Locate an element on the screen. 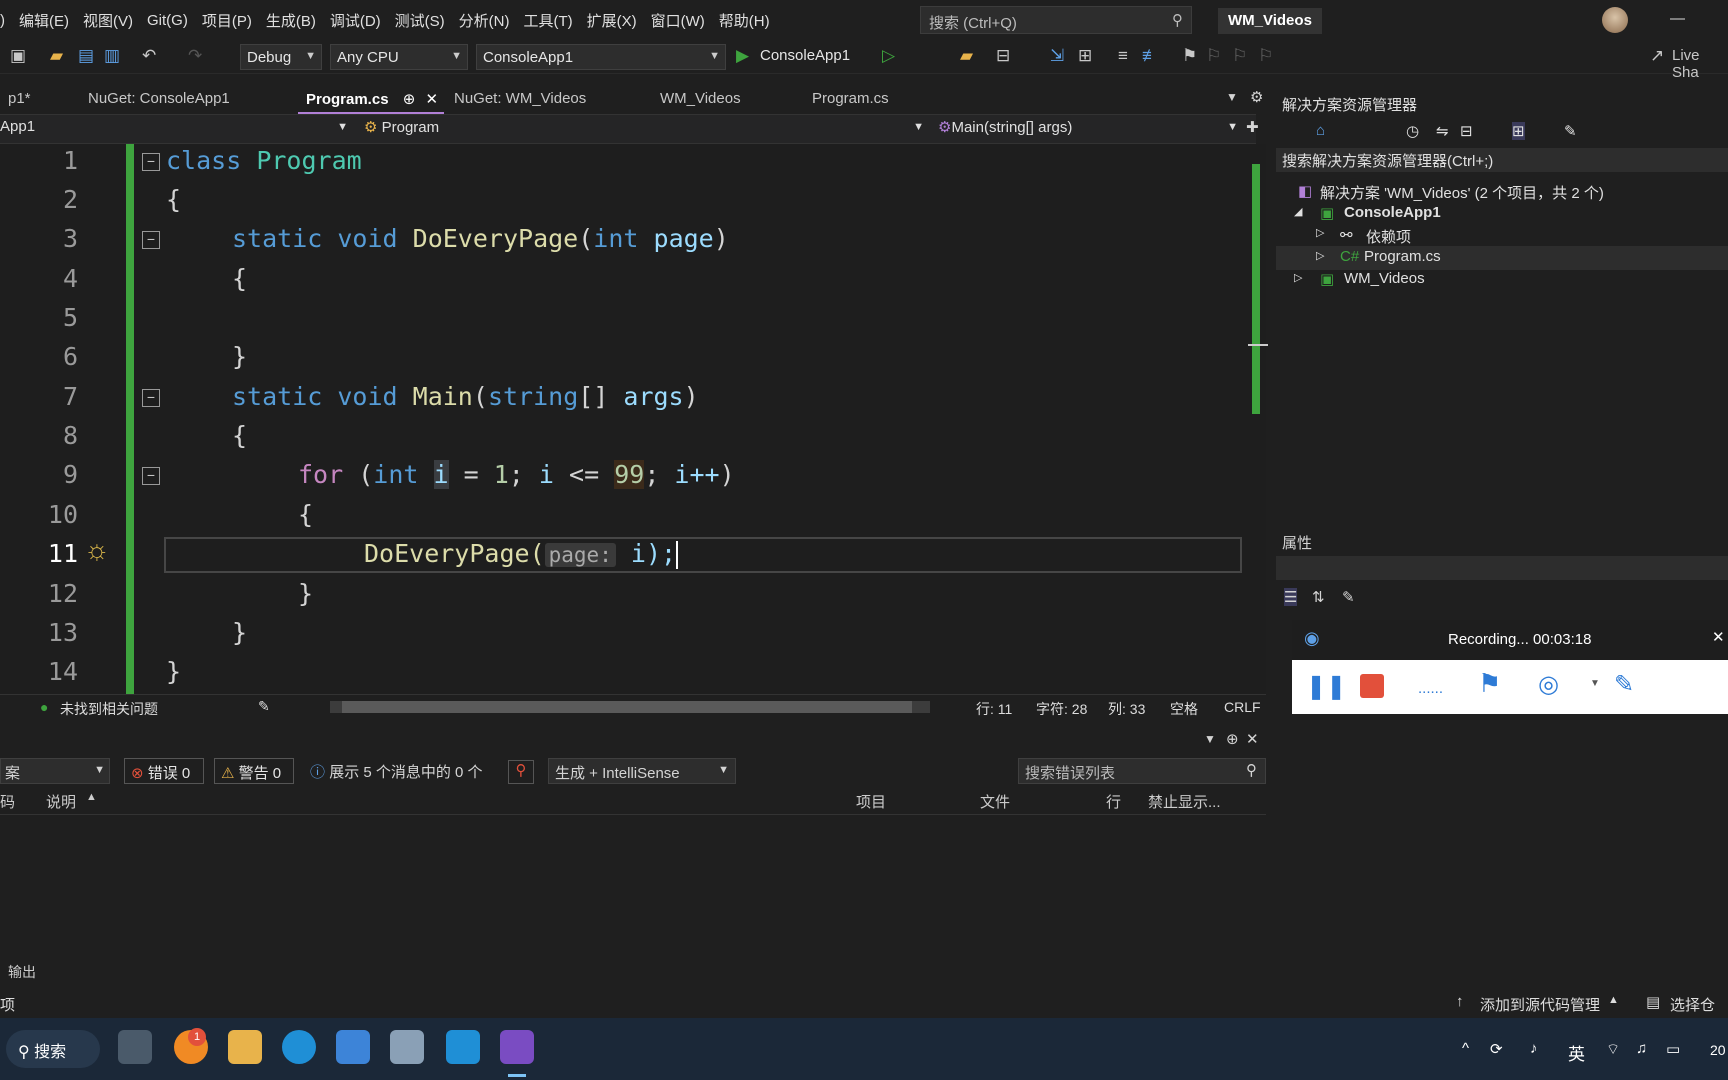  whitespace-indicator: 空格 is located at coordinates (1184, 709).